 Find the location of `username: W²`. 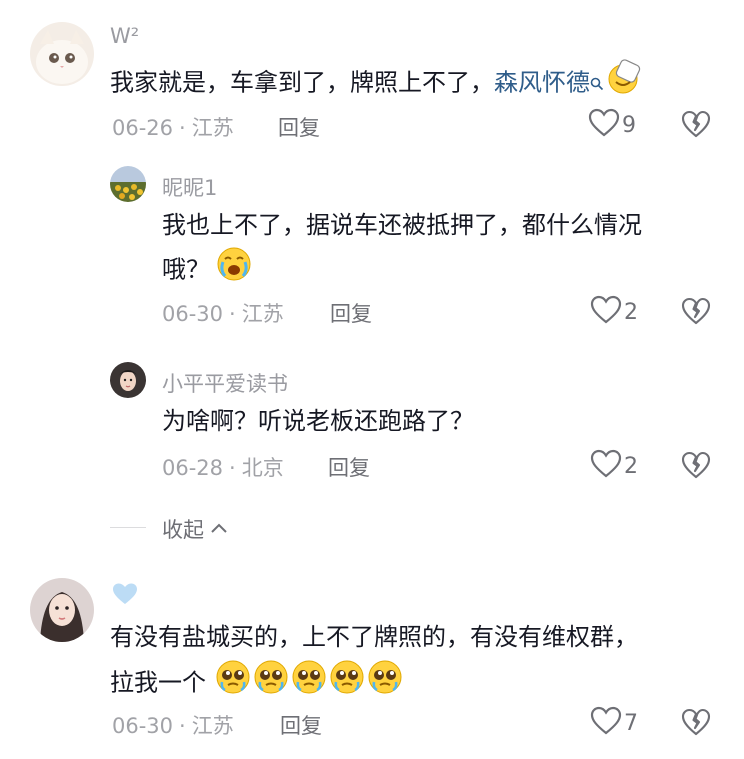

username: W² is located at coordinates (124, 36).